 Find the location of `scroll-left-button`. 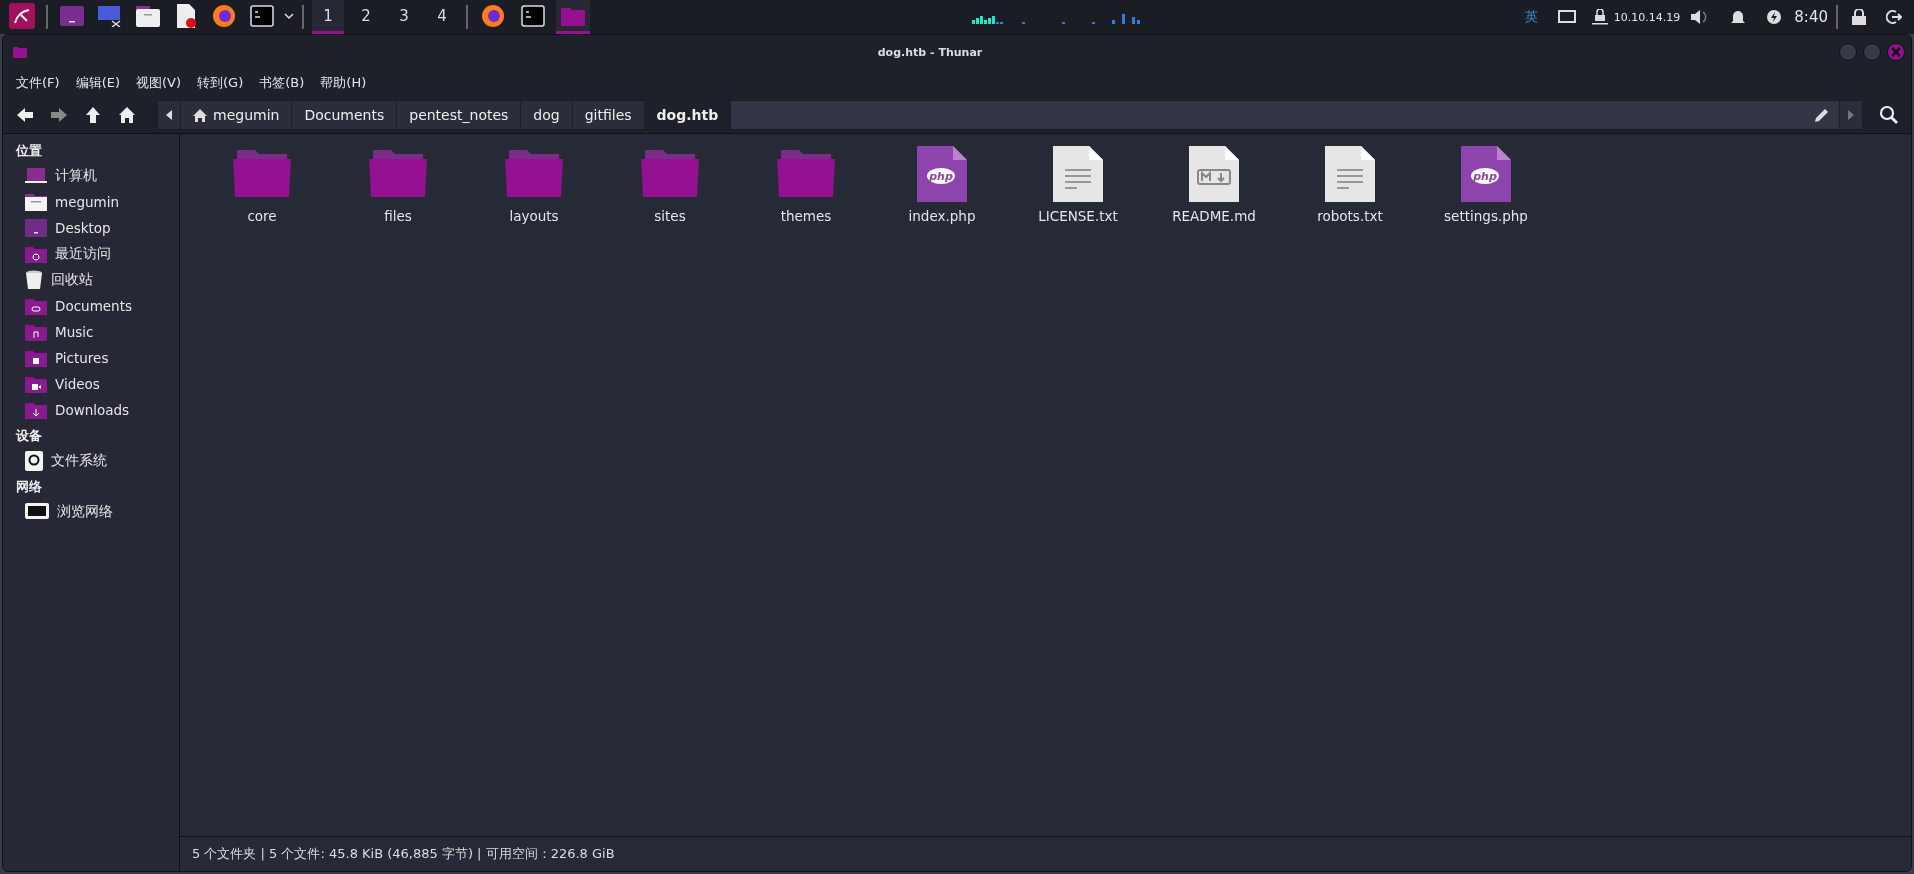

scroll-left-button is located at coordinates (169, 115).